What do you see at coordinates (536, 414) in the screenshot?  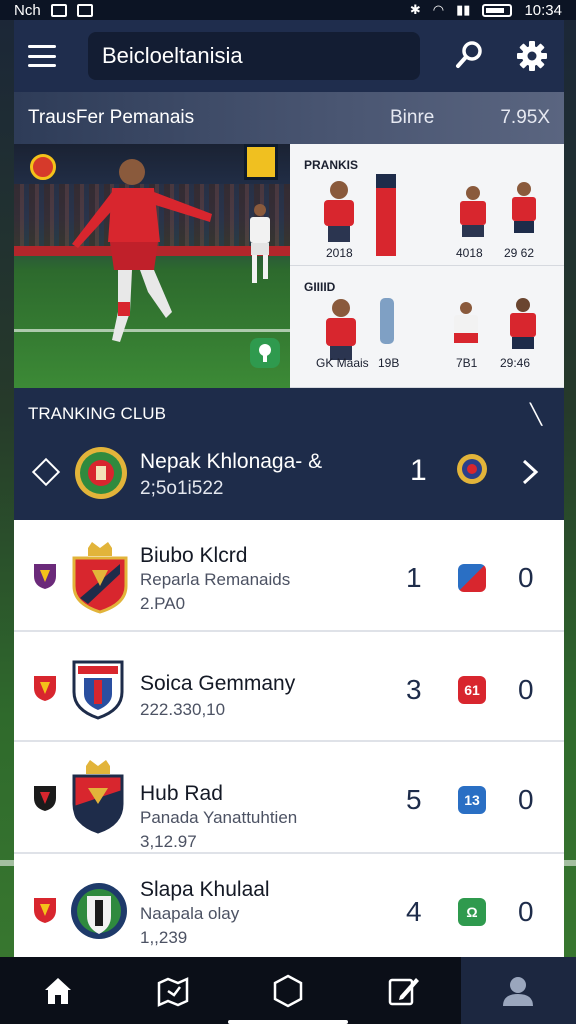 I see `expand-icon: ╲` at bounding box center [536, 414].